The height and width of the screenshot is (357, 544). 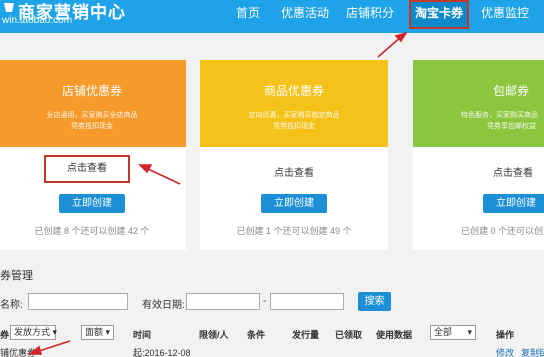 What do you see at coordinates (499, 115) in the screenshot?
I see `card-description-line: 特色服务，买家购买商品` at bounding box center [499, 115].